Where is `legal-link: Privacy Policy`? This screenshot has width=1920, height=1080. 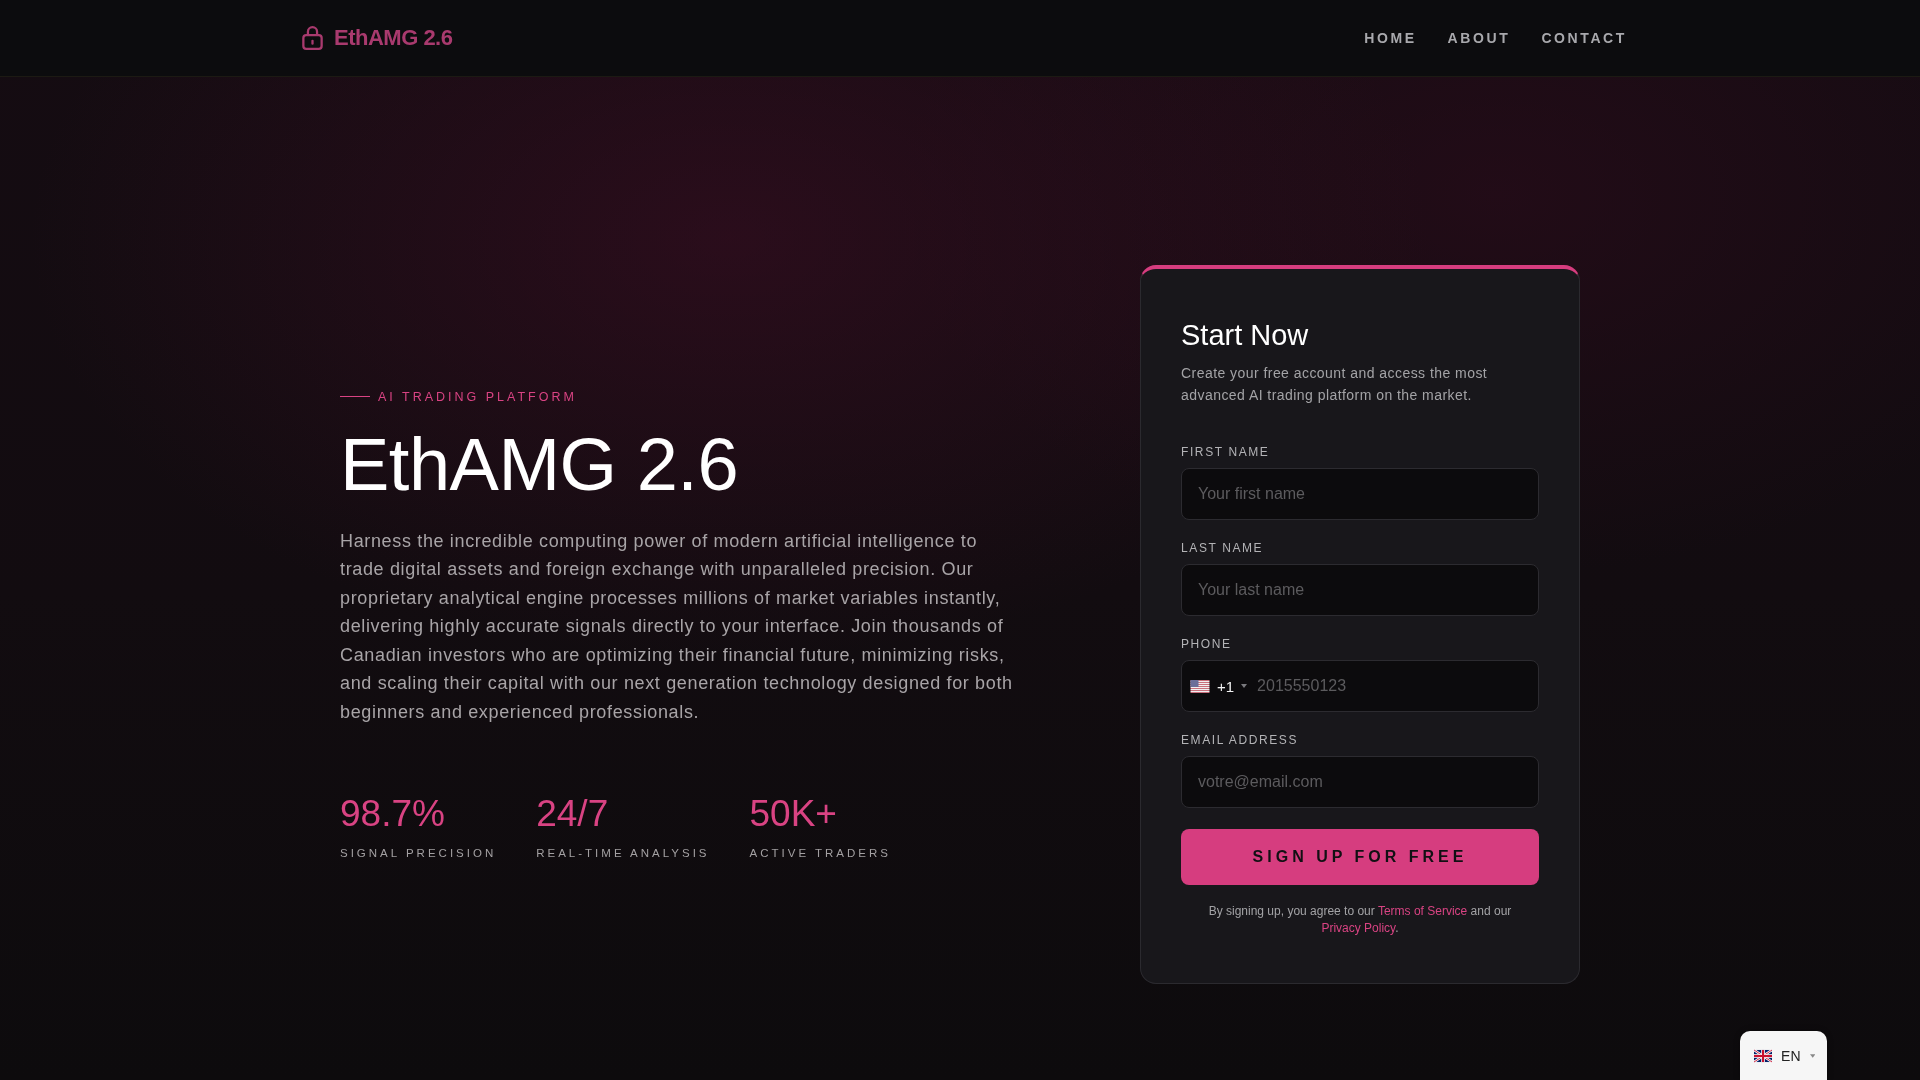
legal-link: Privacy Policy is located at coordinates (1358, 928).